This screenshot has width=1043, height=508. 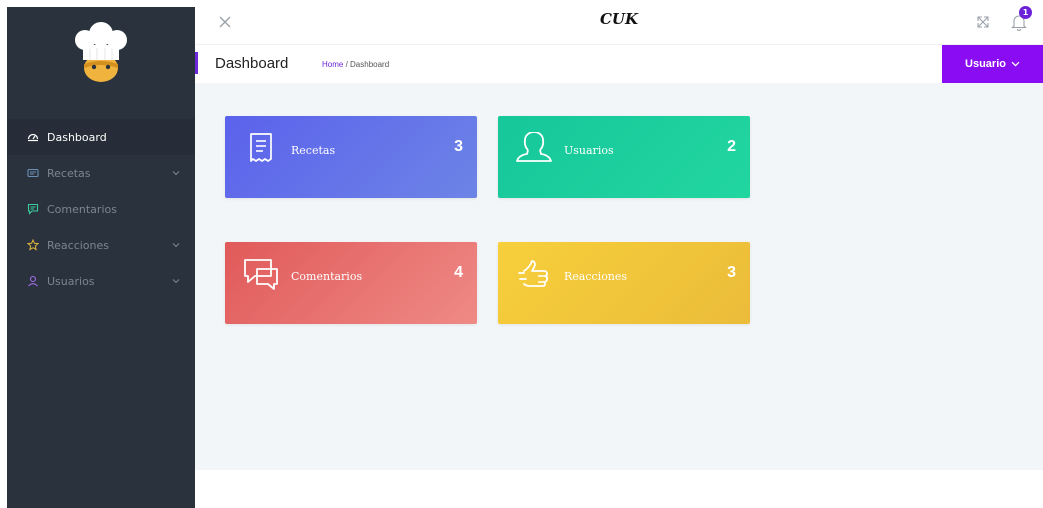 I want to click on sidebar-item-usuarios: Usuarios, so click(x=101, y=281).